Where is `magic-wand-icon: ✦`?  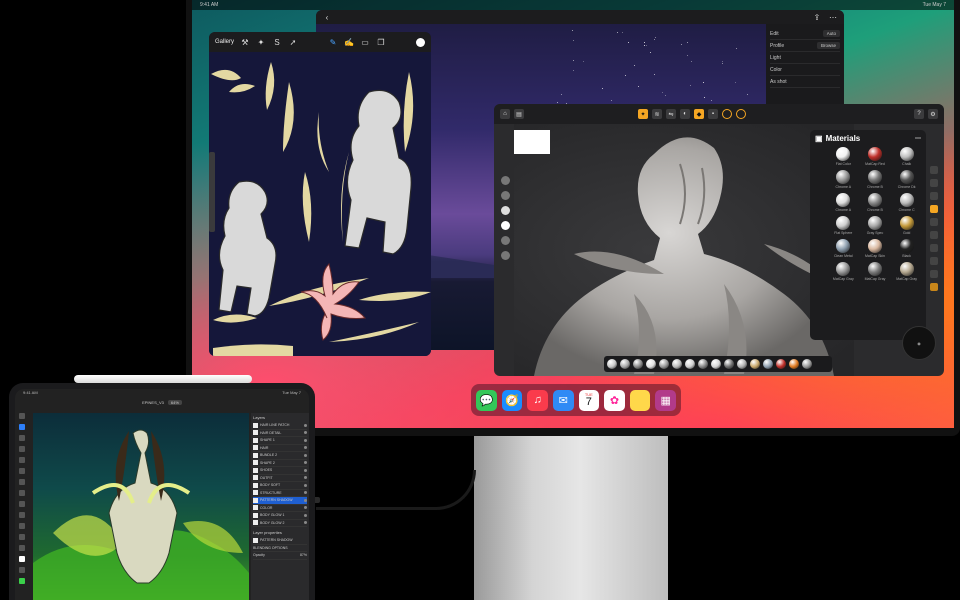 magic-wand-icon: ✦ is located at coordinates (261, 42).